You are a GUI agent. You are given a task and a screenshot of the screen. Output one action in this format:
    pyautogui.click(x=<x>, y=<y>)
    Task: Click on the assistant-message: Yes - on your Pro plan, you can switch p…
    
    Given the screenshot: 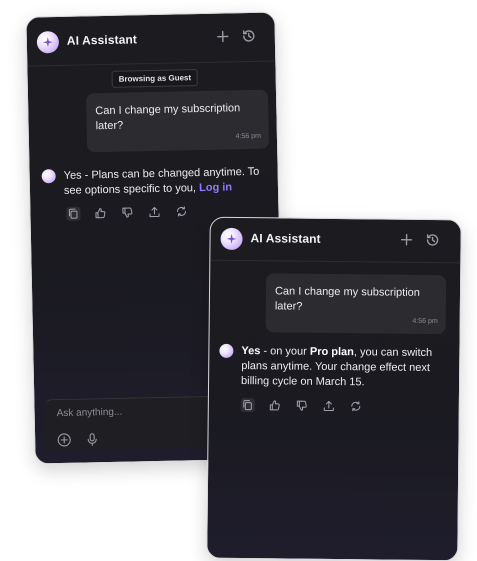 What is the action you would take?
    pyautogui.click(x=334, y=368)
    